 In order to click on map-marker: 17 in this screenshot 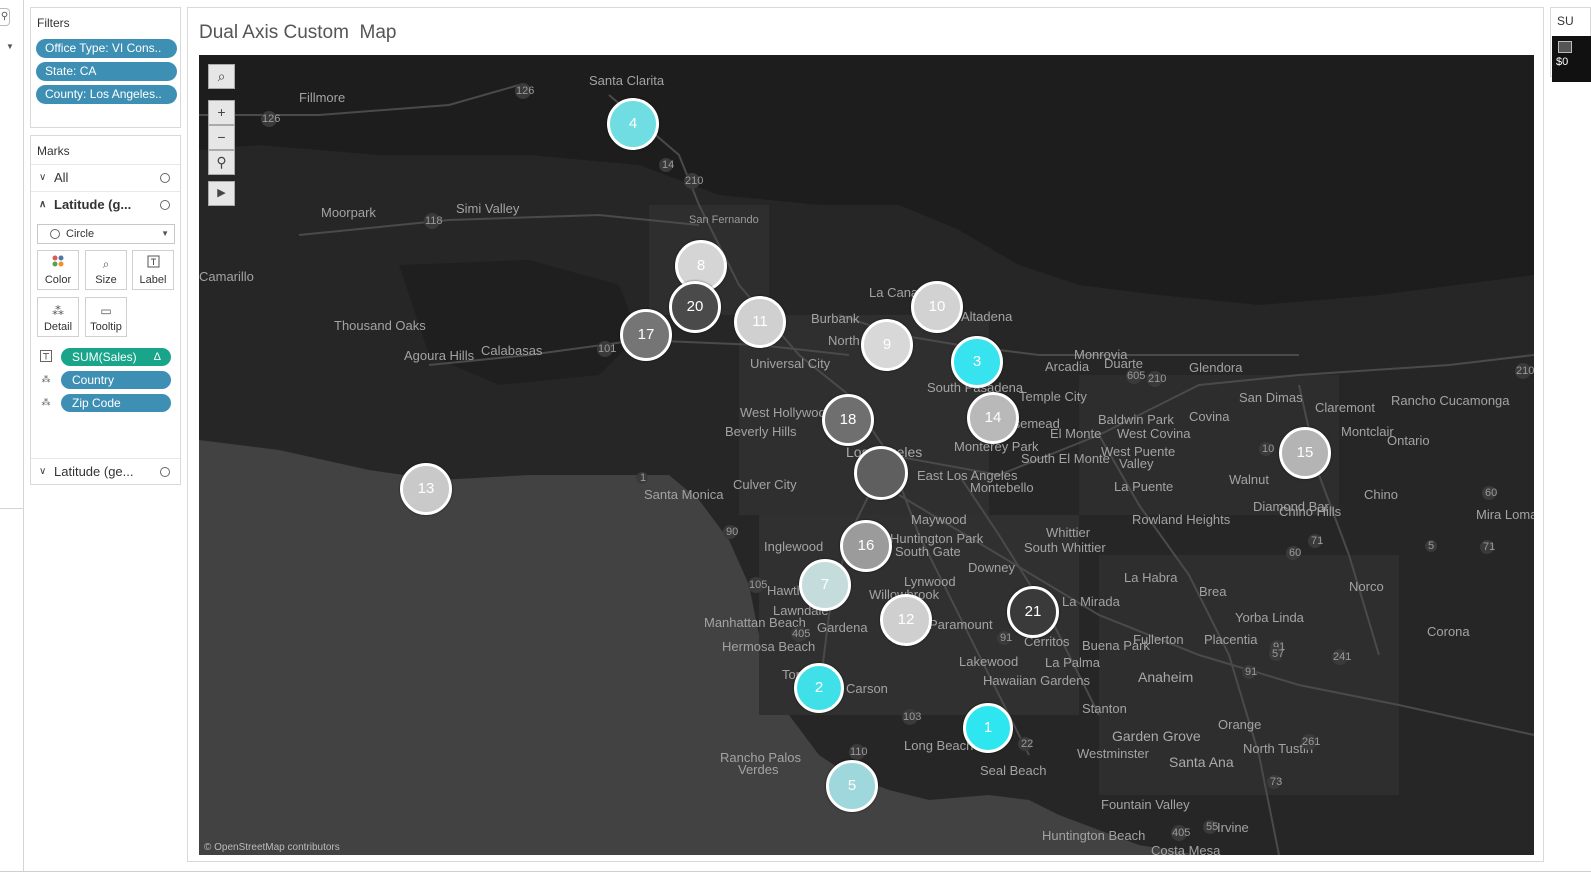, I will do `click(646, 335)`.